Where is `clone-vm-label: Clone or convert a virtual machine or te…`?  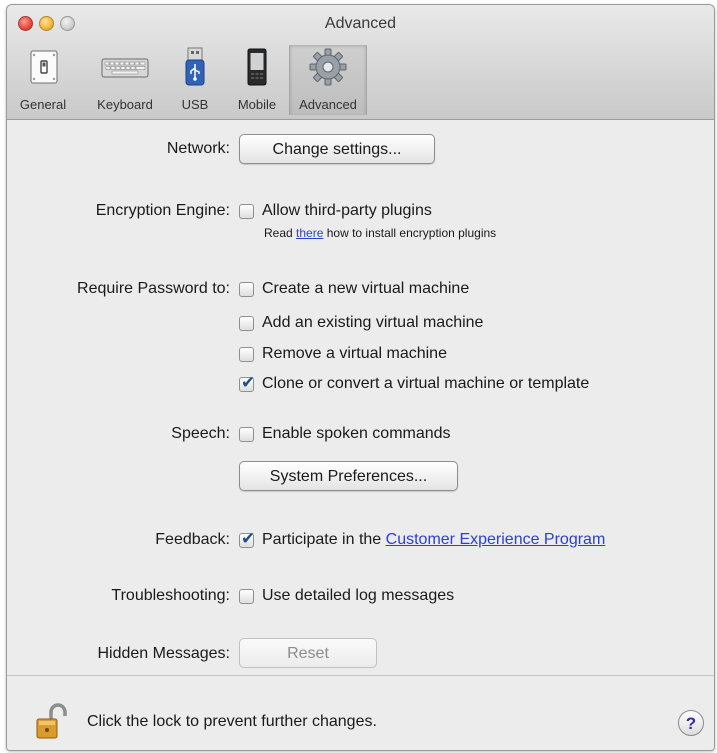 clone-vm-label: Clone or convert a virtual machine or te… is located at coordinates (426, 383).